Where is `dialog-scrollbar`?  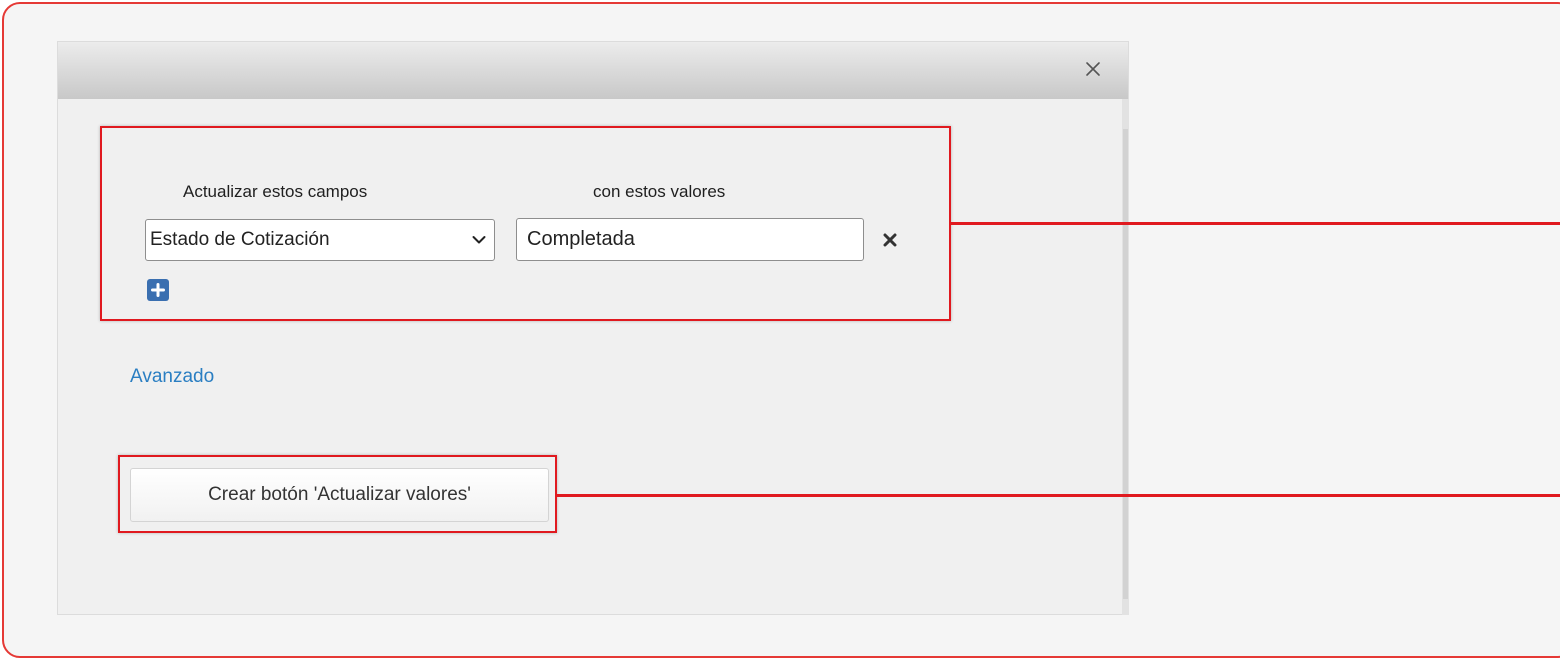 dialog-scrollbar is located at coordinates (1125, 357).